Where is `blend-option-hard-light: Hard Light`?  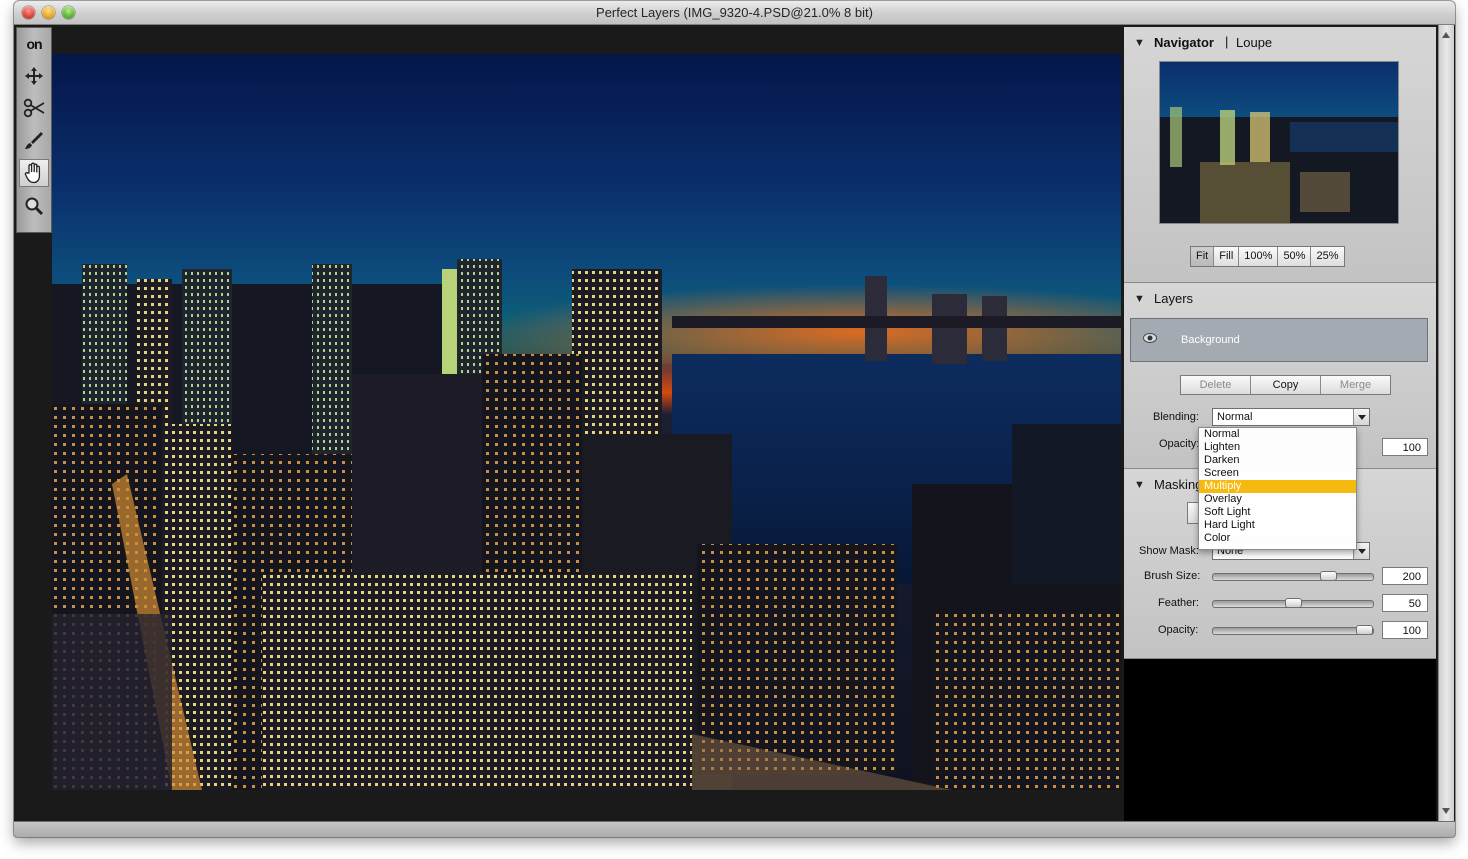
blend-option-hard-light: Hard Light is located at coordinates (1277, 525).